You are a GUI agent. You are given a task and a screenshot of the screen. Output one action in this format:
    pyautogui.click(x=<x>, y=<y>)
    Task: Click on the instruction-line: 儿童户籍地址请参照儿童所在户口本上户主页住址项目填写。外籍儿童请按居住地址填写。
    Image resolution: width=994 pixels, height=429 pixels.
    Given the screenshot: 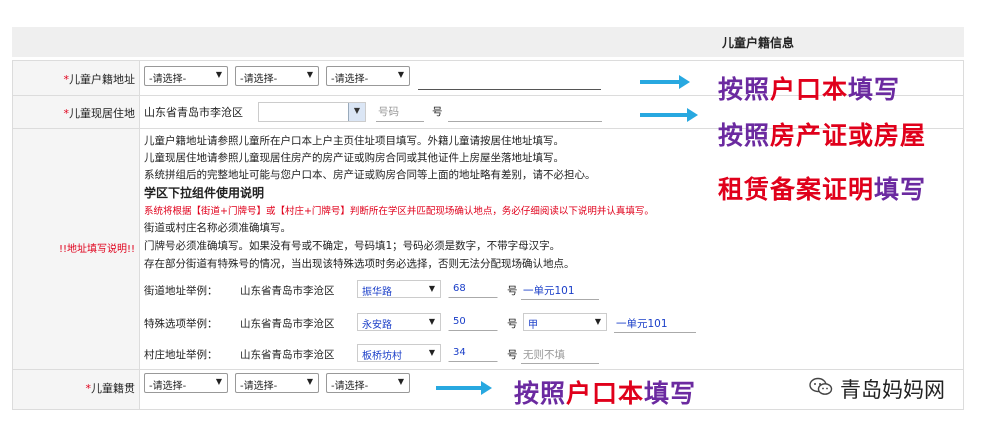 What is the action you would take?
    pyautogui.click(x=354, y=141)
    